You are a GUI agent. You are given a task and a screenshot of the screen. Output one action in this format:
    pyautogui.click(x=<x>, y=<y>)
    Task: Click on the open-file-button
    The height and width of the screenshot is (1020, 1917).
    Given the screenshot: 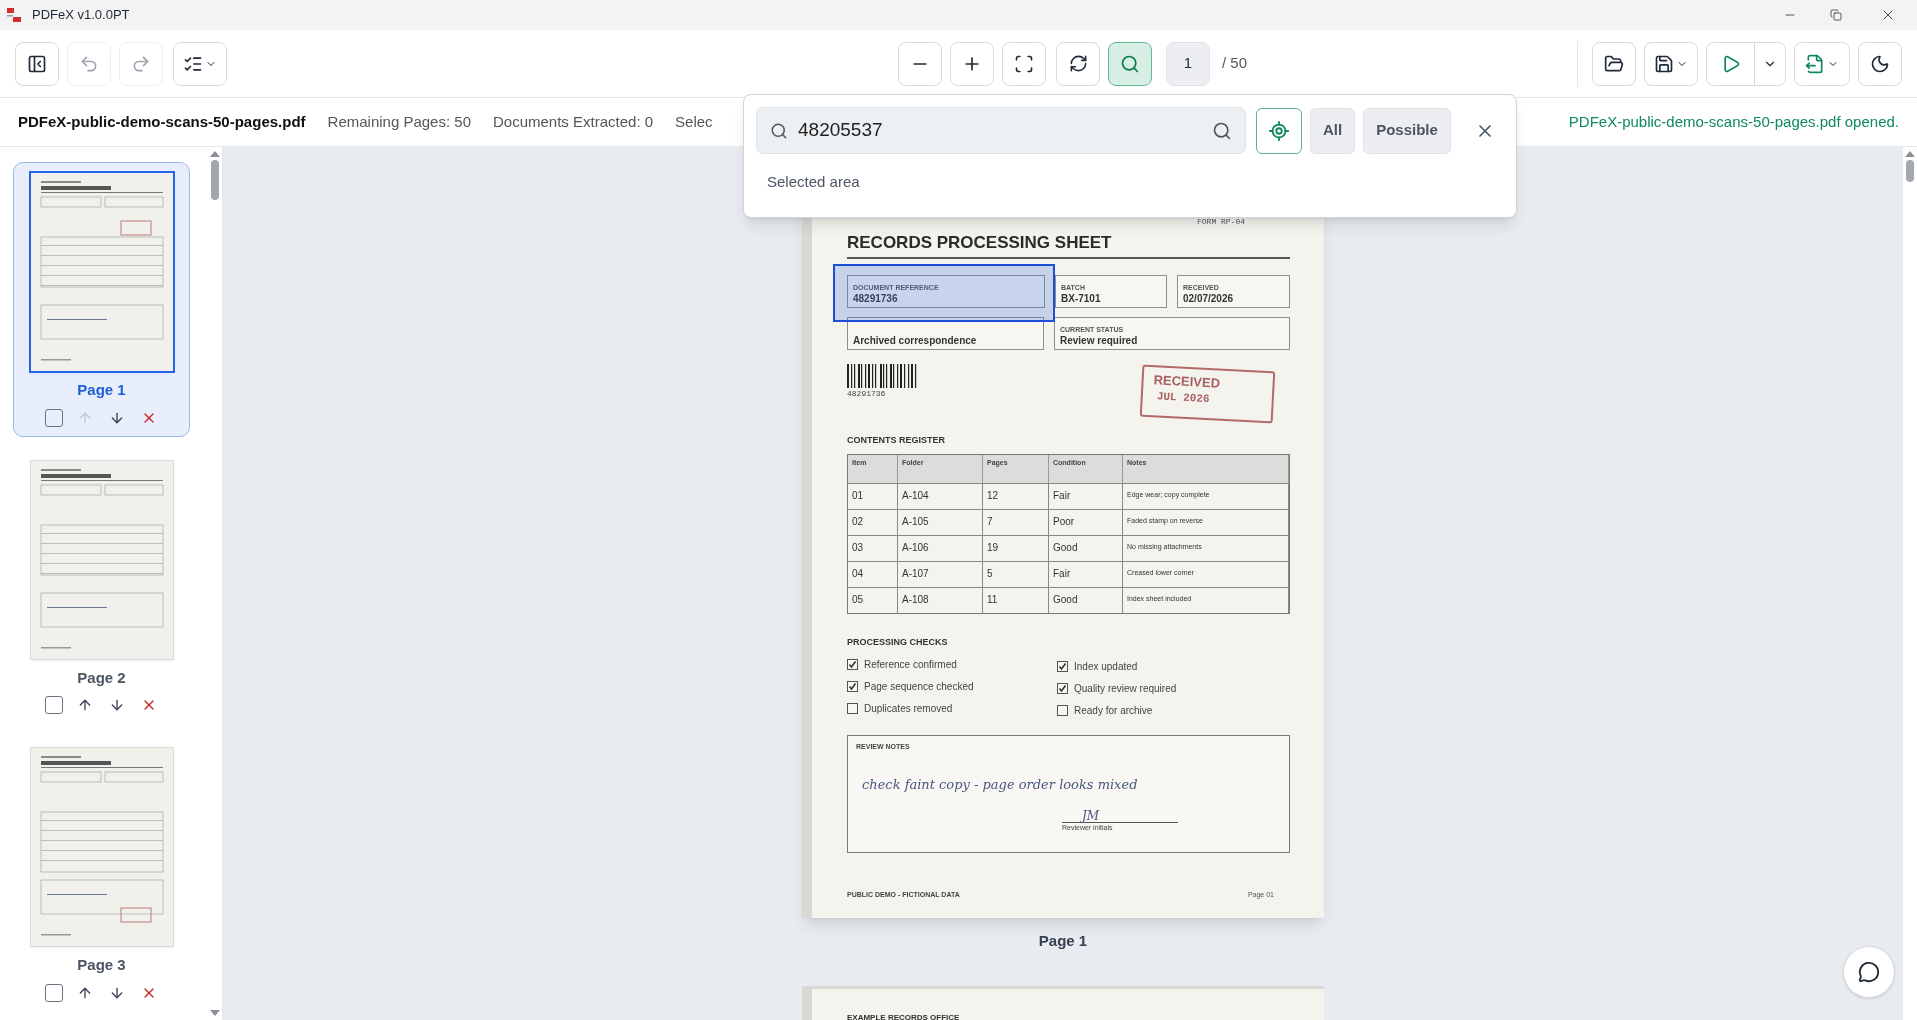 What is the action you would take?
    pyautogui.click(x=1614, y=63)
    